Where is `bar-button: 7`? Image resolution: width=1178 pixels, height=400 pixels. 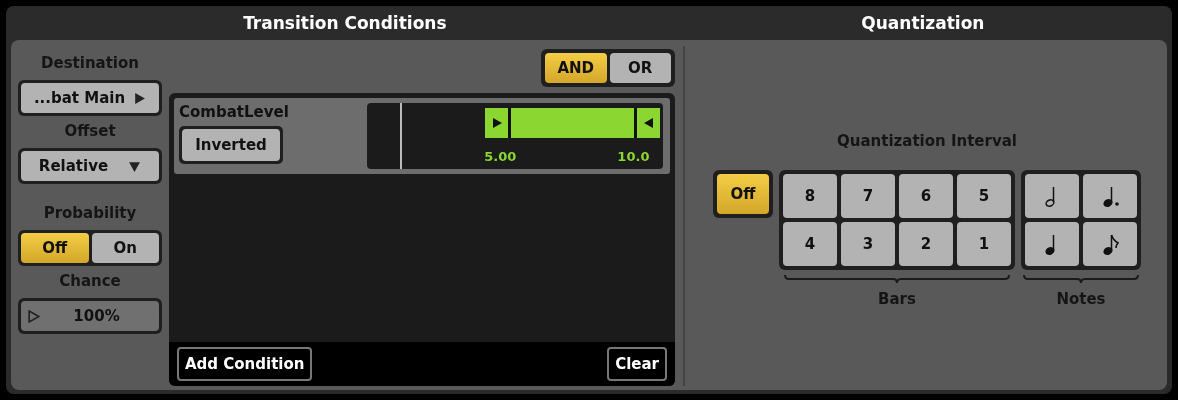
bar-button: 7 is located at coordinates (868, 196).